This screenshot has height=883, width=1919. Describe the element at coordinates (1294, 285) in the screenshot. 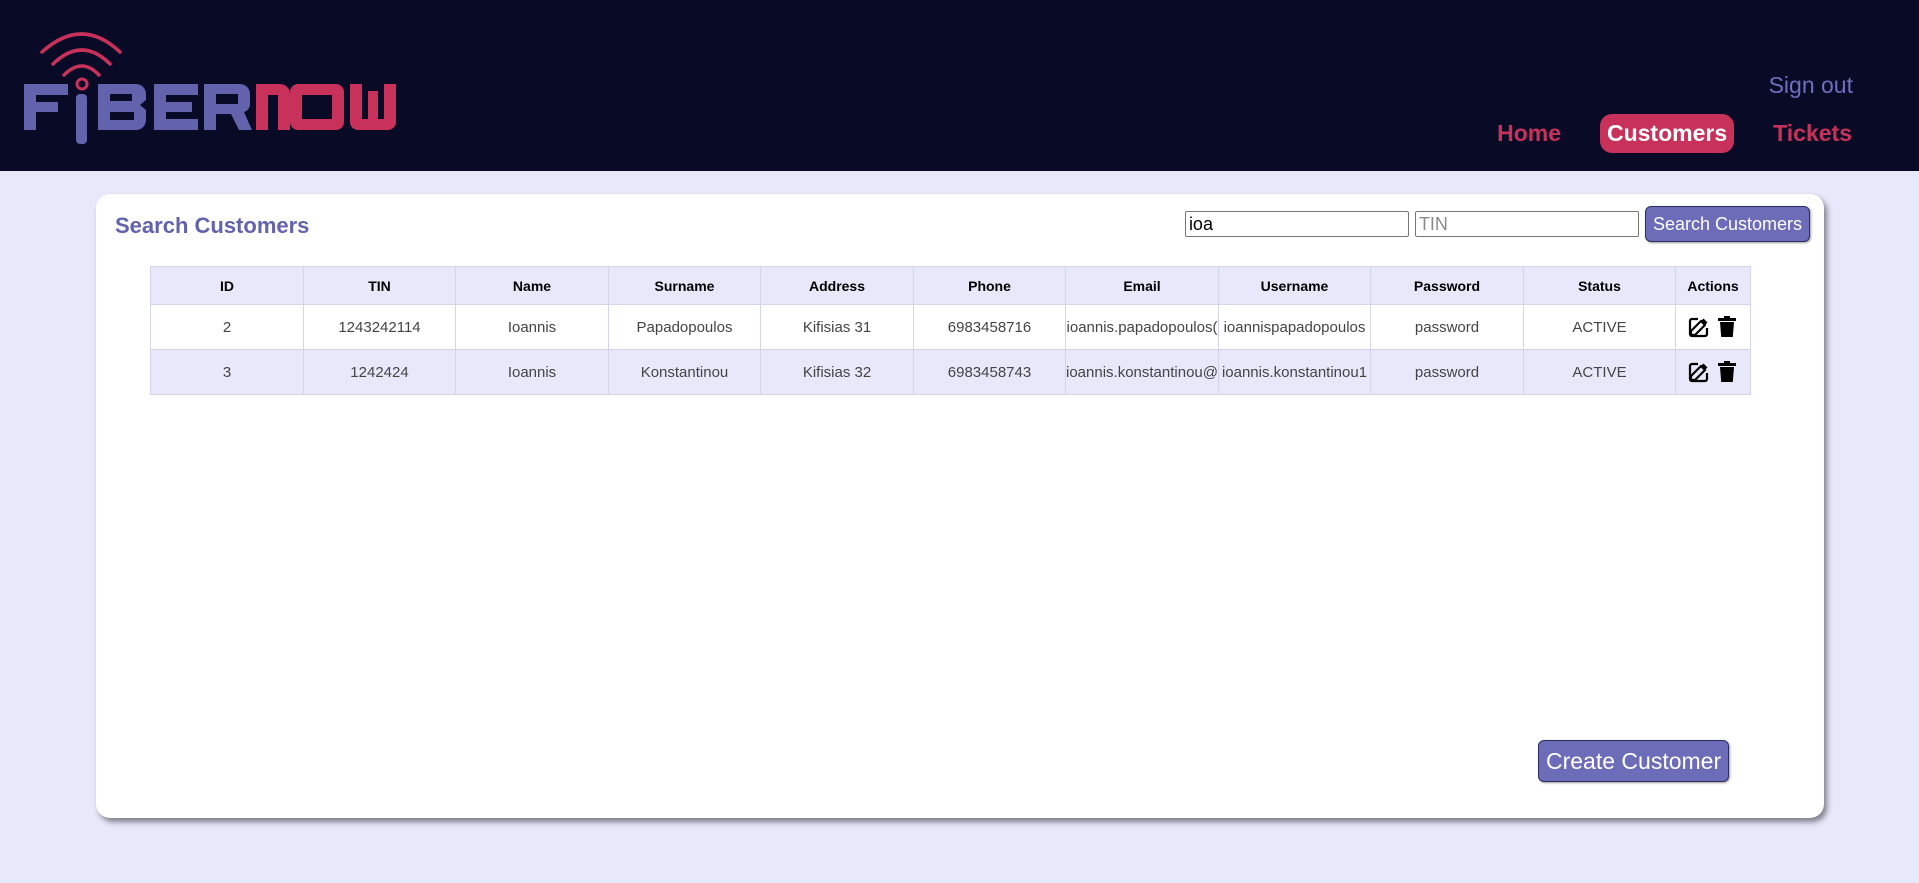

I see `column-header-username: Username` at that location.